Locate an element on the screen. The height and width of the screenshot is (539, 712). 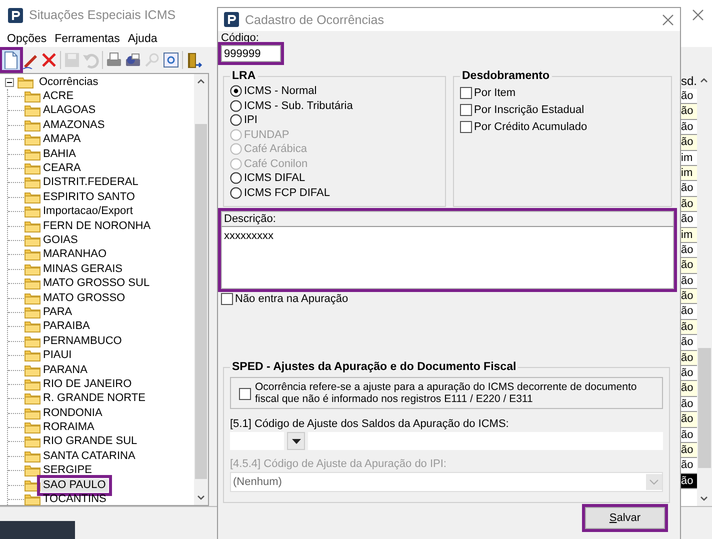
tree-item: RIO GRANDE SUL is located at coordinates (90, 441).